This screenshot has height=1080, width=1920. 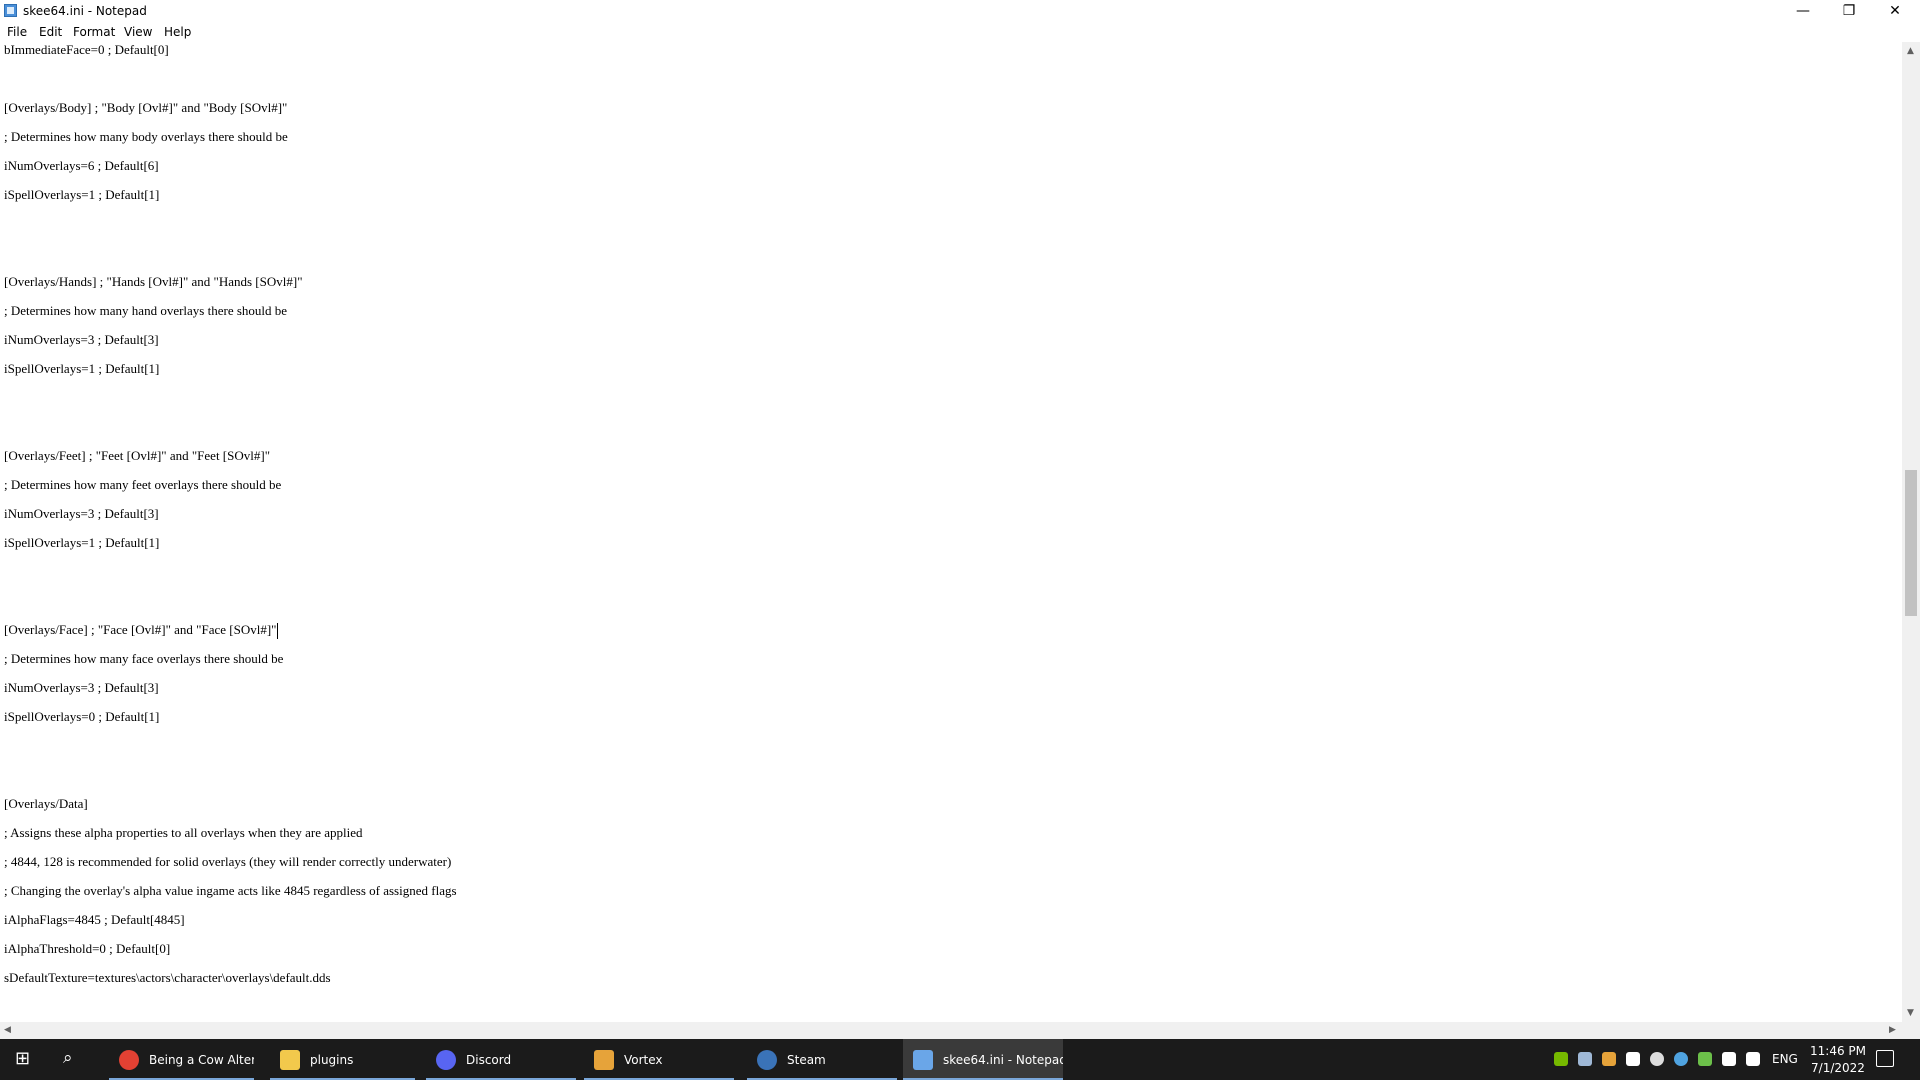 I want to click on maximize-button: ❐, so click(x=1849, y=11).